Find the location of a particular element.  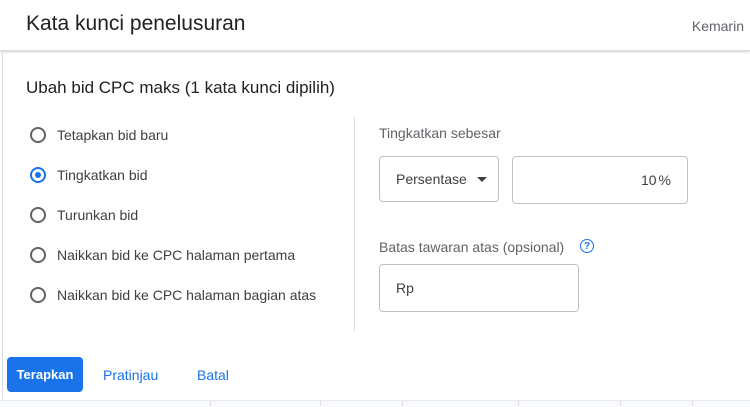

cancel-button: Batal is located at coordinates (213, 375).